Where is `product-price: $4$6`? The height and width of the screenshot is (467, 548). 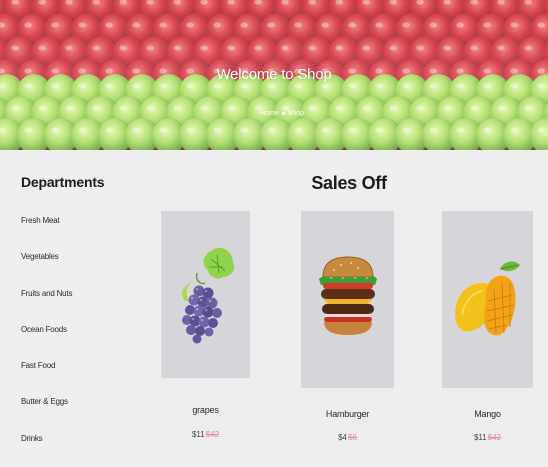 product-price: $4$6 is located at coordinates (347, 437).